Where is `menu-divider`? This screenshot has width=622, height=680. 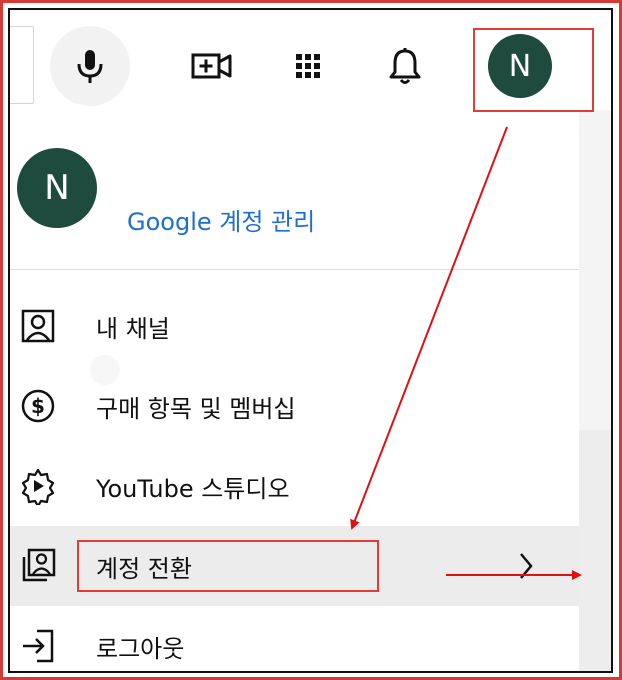
menu-divider is located at coordinates (294, 269).